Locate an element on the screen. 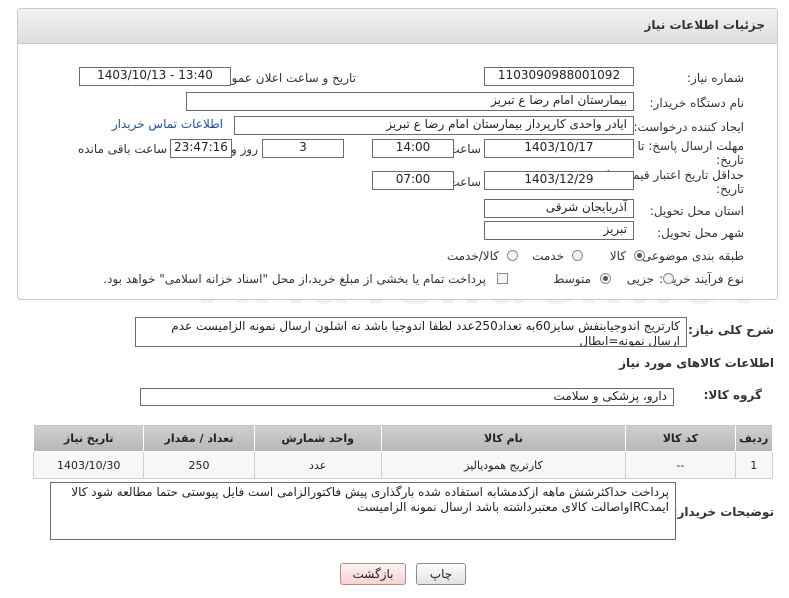 Image resolution: width=789 pixels, height=598 pixels. process-medium-radio is located at coordinates (605, 278).